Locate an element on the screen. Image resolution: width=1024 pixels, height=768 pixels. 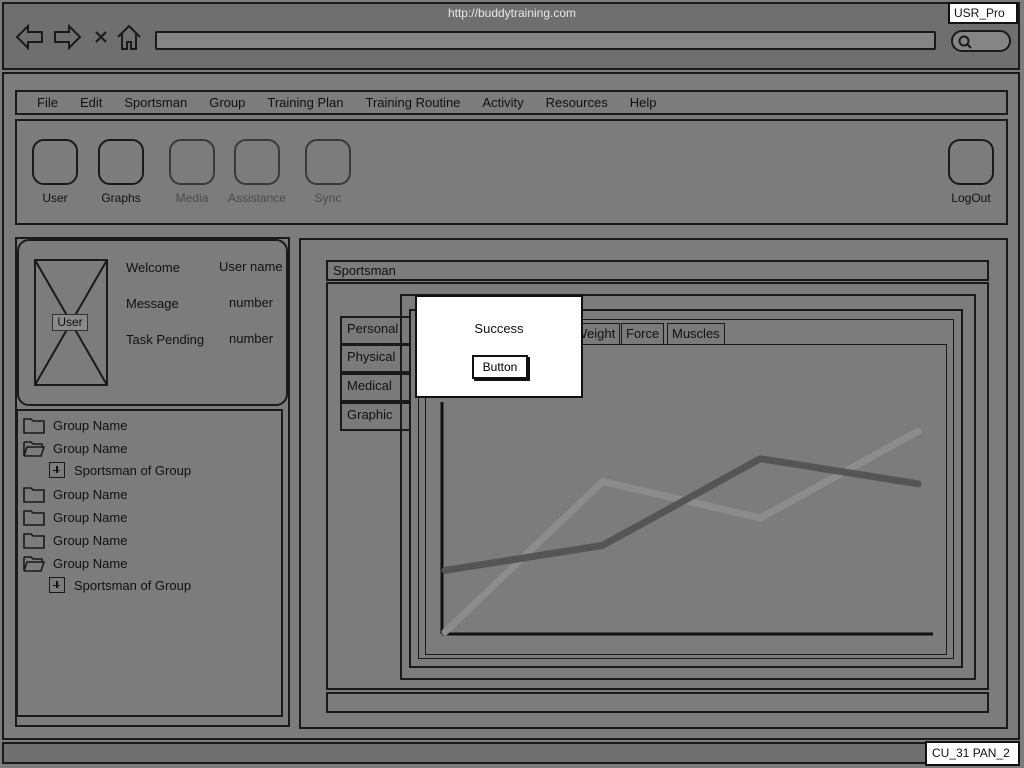
menu-sportsman: Sportsman is located at coordinates (155, 102).